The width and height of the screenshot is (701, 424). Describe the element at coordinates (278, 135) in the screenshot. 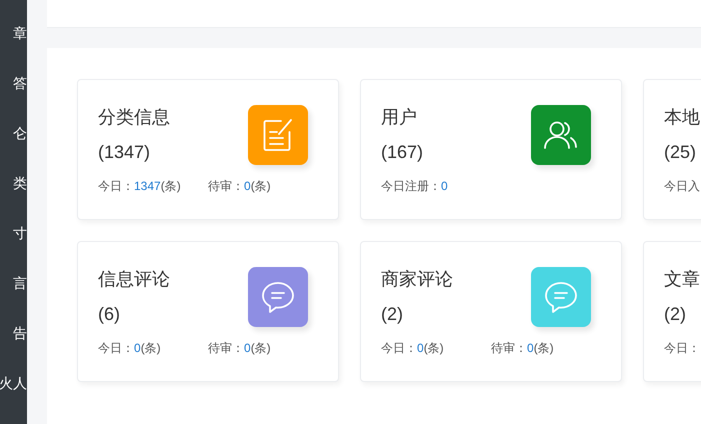

I see `note-edit-icon` at that location.